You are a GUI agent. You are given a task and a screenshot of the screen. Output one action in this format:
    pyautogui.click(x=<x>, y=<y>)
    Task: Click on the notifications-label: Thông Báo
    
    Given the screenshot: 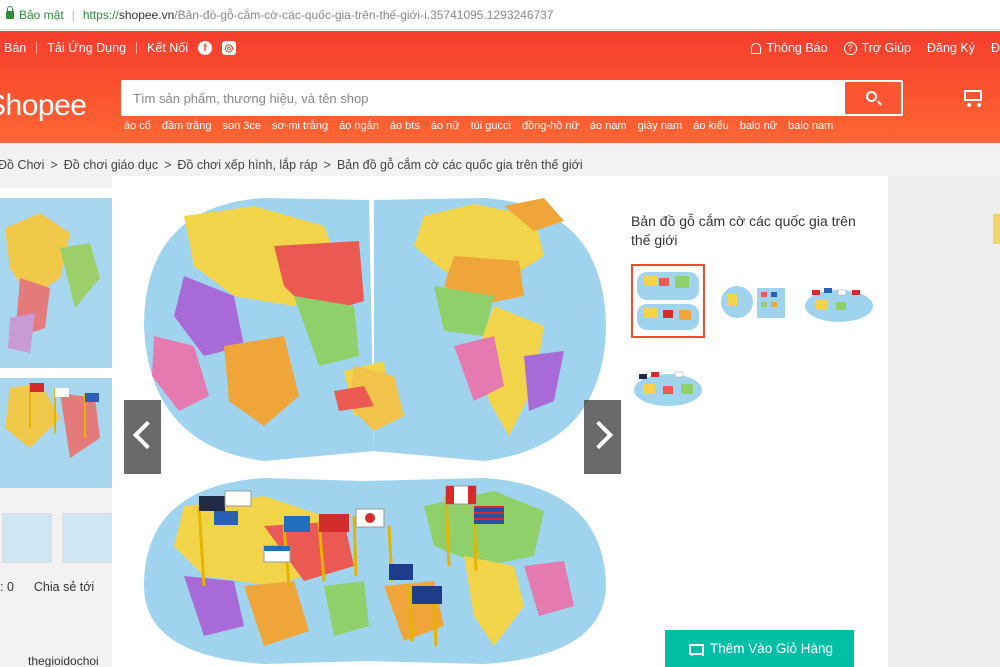 What is the action you would take?
    pyautogui.click(x=797, y=48)
    